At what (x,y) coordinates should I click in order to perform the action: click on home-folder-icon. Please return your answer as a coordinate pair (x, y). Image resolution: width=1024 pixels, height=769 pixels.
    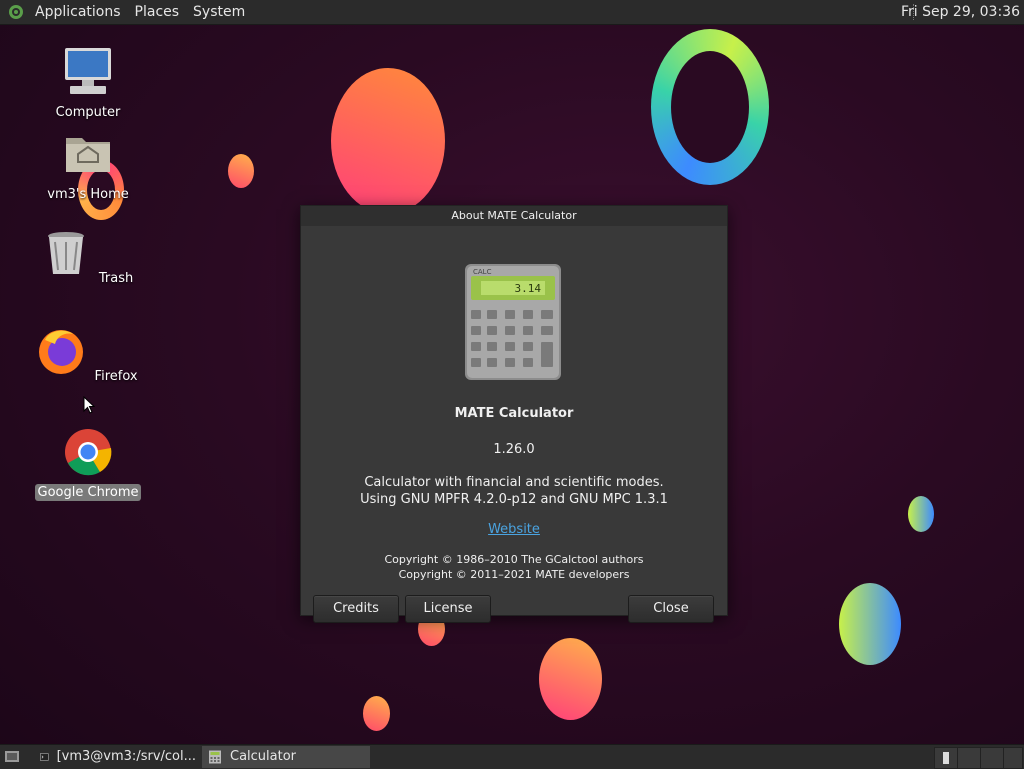
    Looking at the image, I should click on (88, 155).